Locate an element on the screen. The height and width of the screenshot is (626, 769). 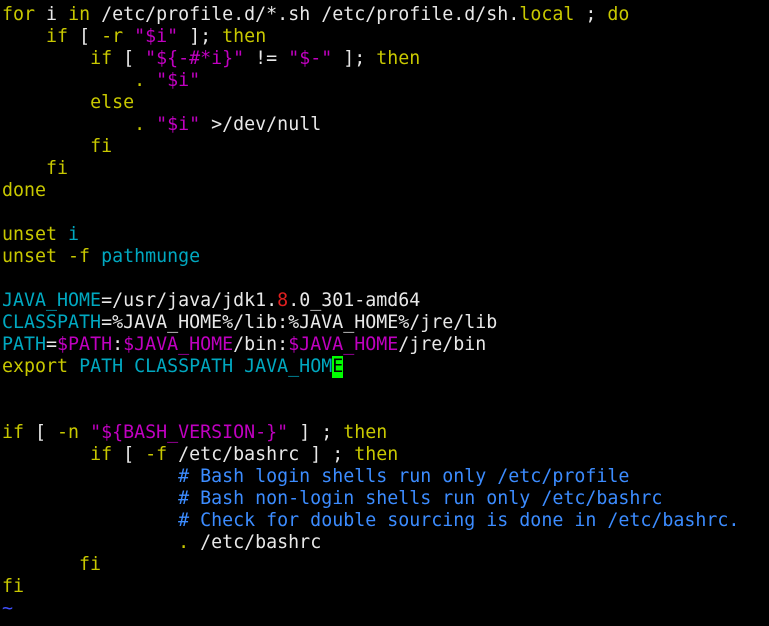
token-string: "${BASH_VERSION-}" is located at coordinates (189, 432).